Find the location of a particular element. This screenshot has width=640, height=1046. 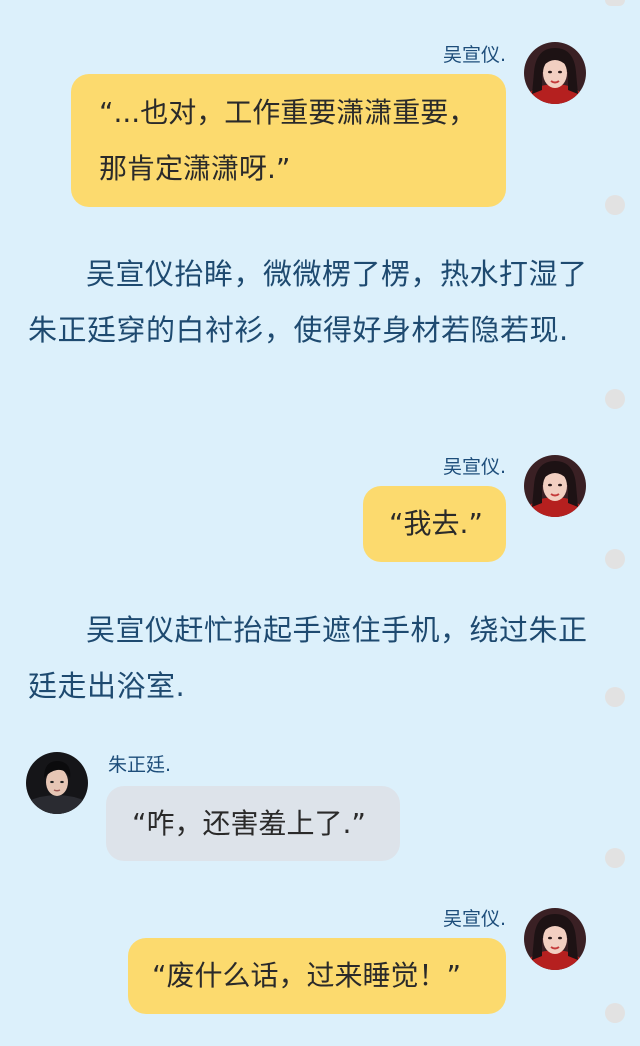

message-bubble: “废什么话，过来睡觉！” is located at coordinates (317, 976).